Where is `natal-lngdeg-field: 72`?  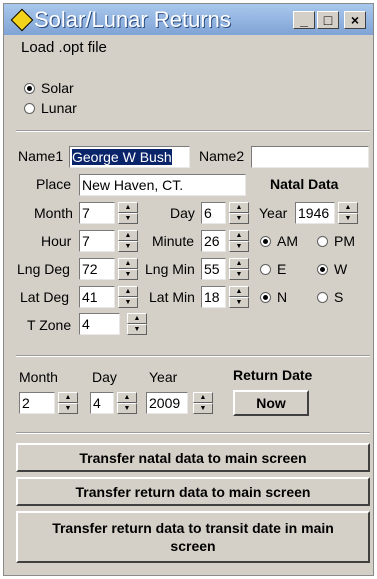
natal-lngdeg-field: 72 is located at coordinates (97, 269).